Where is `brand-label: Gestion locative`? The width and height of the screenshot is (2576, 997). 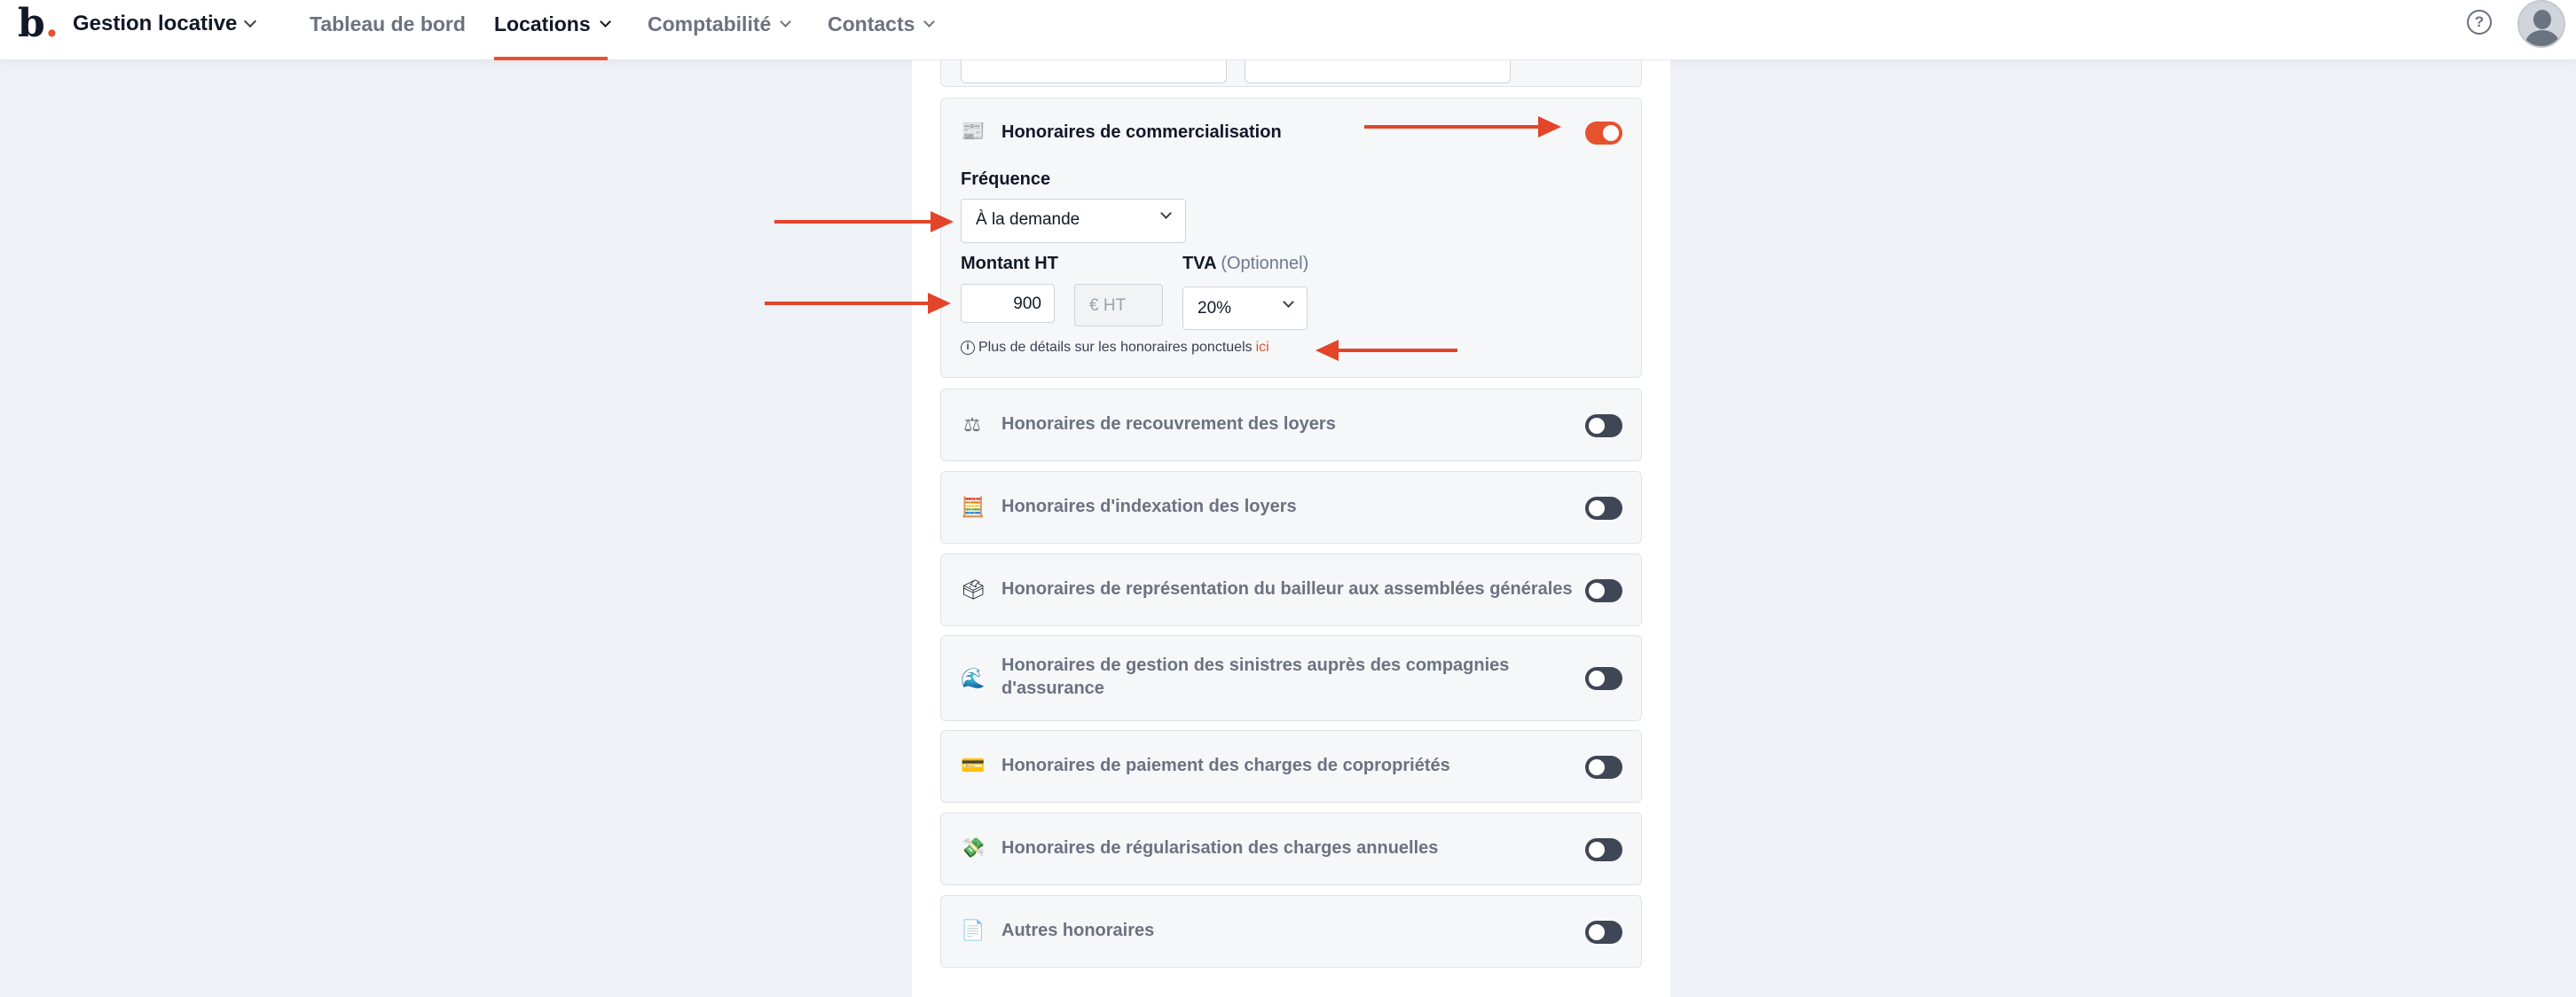
brand-label: Gestion locative is located at coordinates (155, 23).